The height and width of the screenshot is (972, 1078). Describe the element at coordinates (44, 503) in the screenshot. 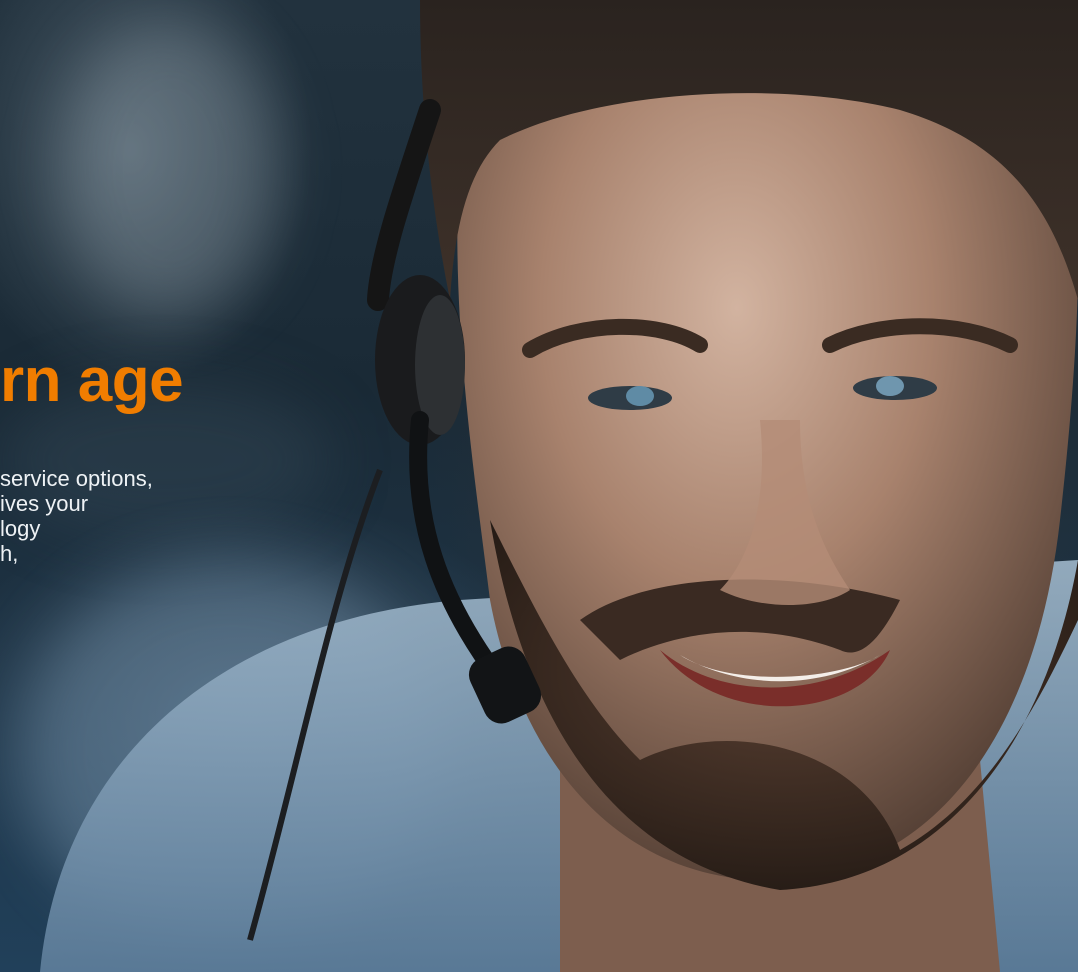

I see `hero-description-line: ives your` at that location.